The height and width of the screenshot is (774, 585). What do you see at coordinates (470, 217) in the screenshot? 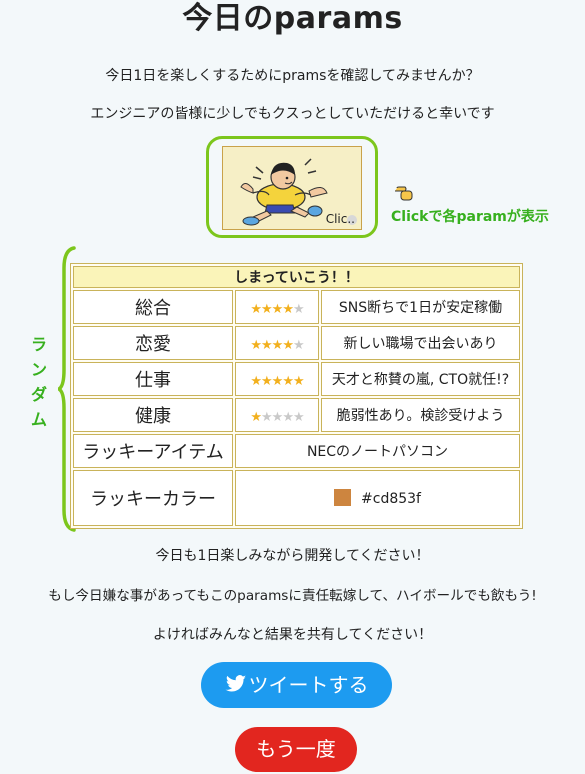
I see `click-instruction: Clickで各paramが表示` at bounding box center [470, 217].